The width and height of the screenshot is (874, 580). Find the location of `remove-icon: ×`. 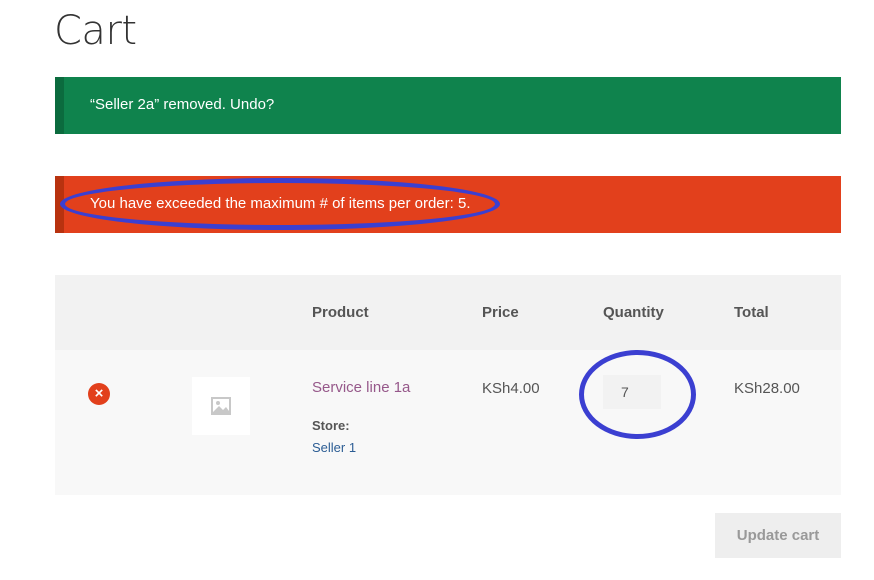

remove-icon: × is located at coordinates (99, 394).